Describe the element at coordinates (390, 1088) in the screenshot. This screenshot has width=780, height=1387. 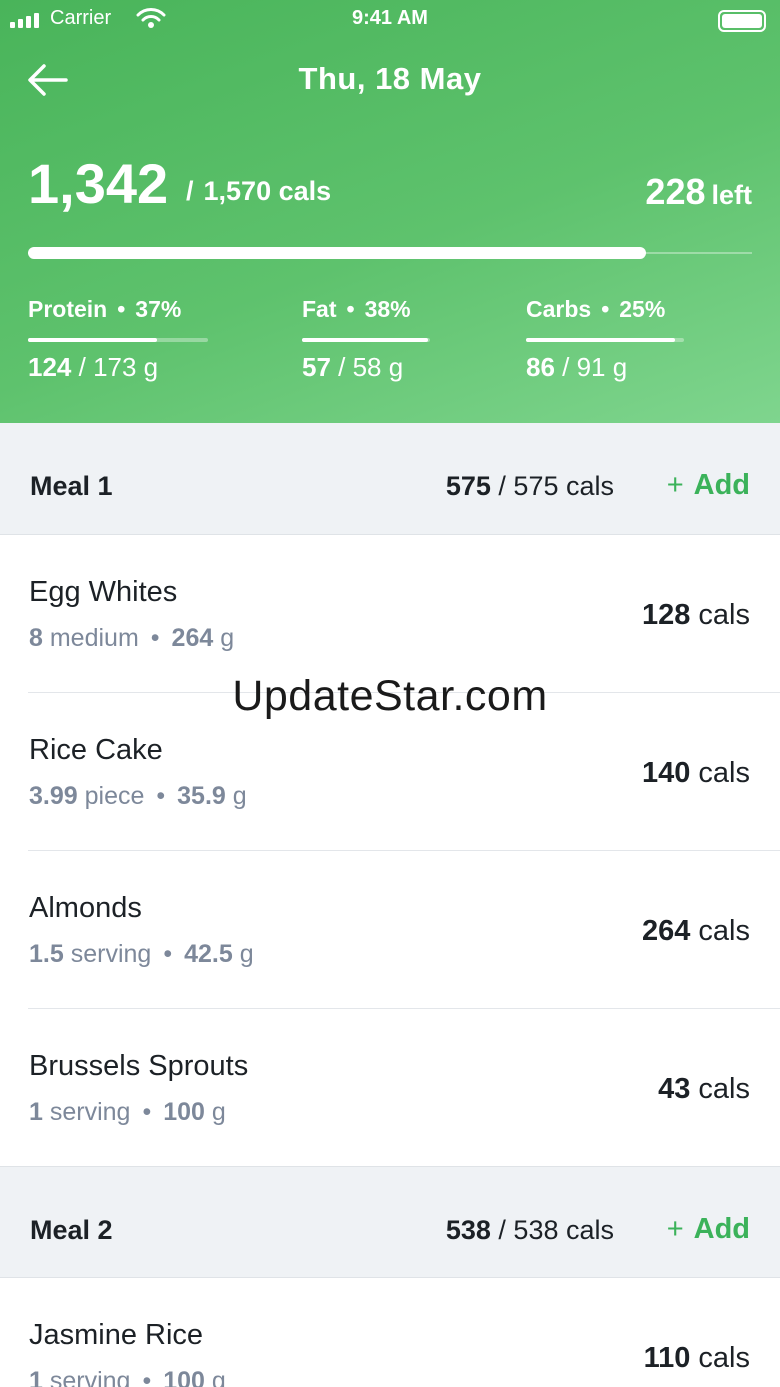
I see `food-item: Brussels Sprouts 1 serving • 100 g 43 cals` at that location.